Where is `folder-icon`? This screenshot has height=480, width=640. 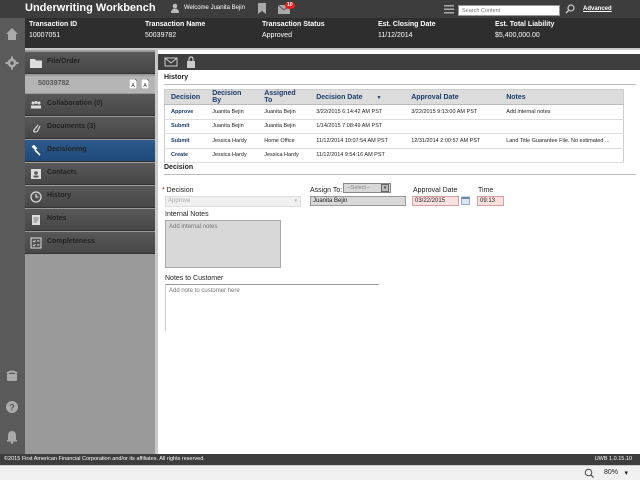
folder-icon is located at coordinates (36, 63).